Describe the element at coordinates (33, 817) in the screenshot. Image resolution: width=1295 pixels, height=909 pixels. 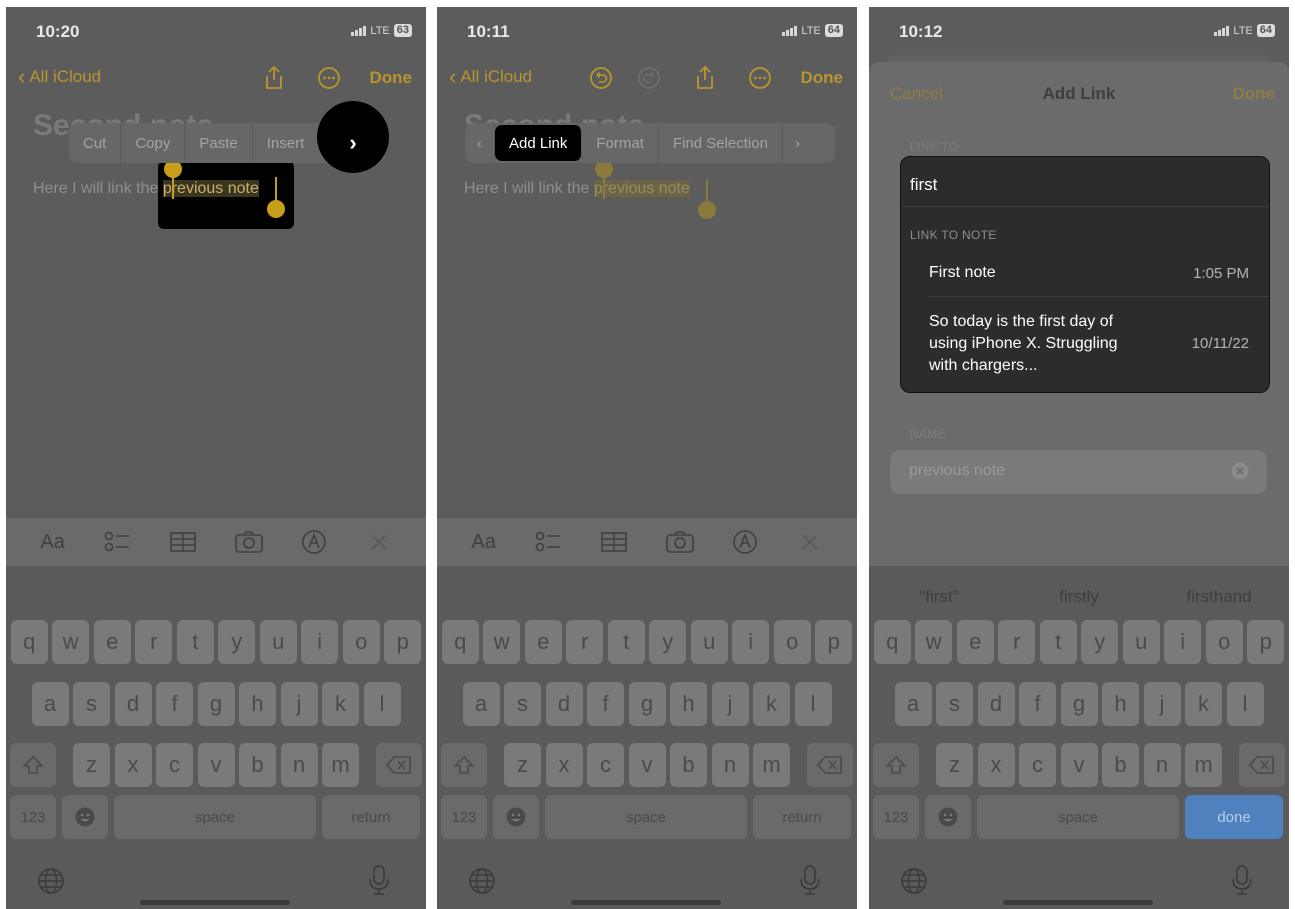
I see `numbers-key: 123` at that location.